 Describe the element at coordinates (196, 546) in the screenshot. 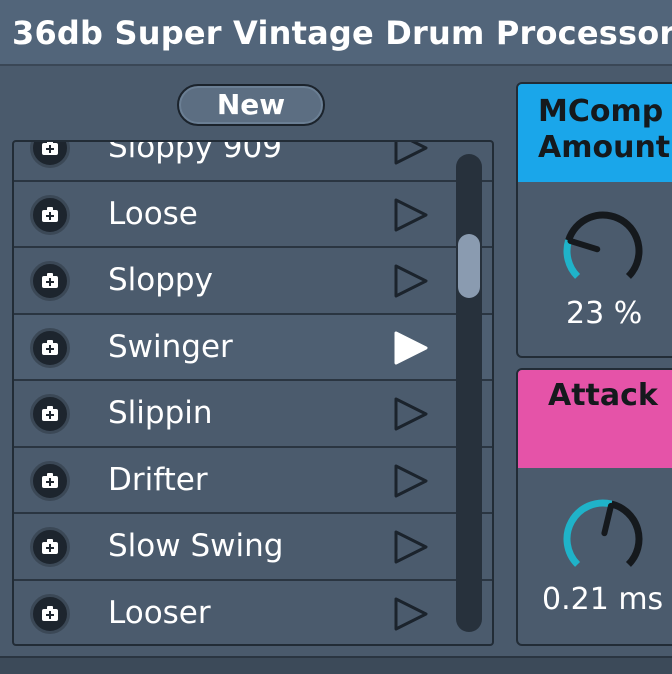

I see `preset-name: Slow Swing` at that location.